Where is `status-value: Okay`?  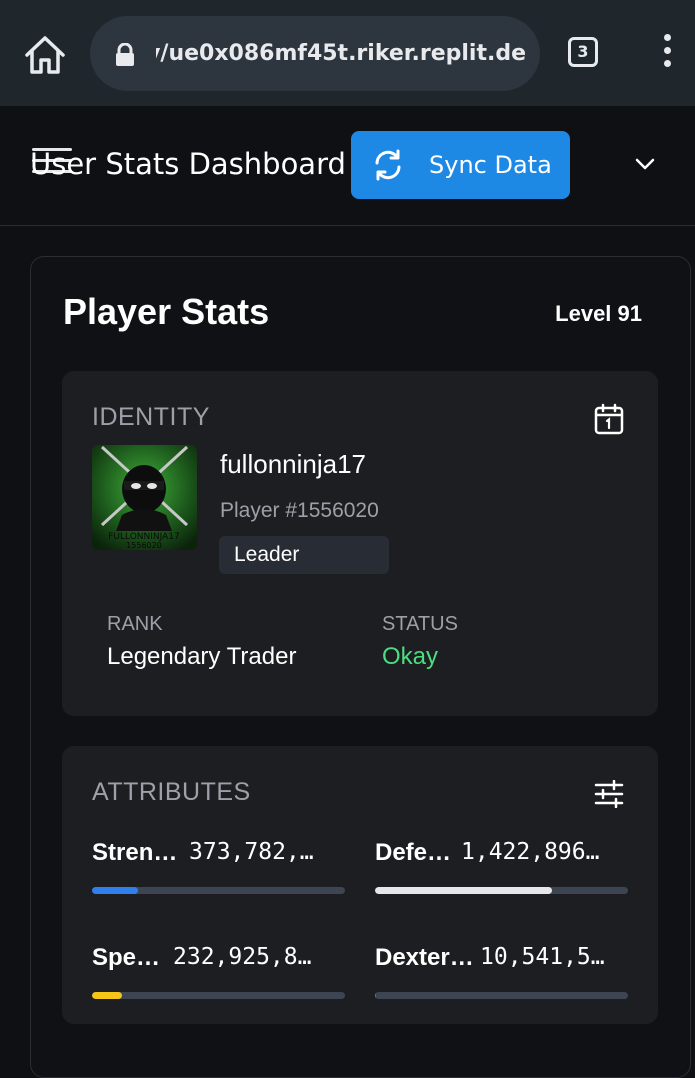 status-value: Okay is located at coordinates (410, 656).